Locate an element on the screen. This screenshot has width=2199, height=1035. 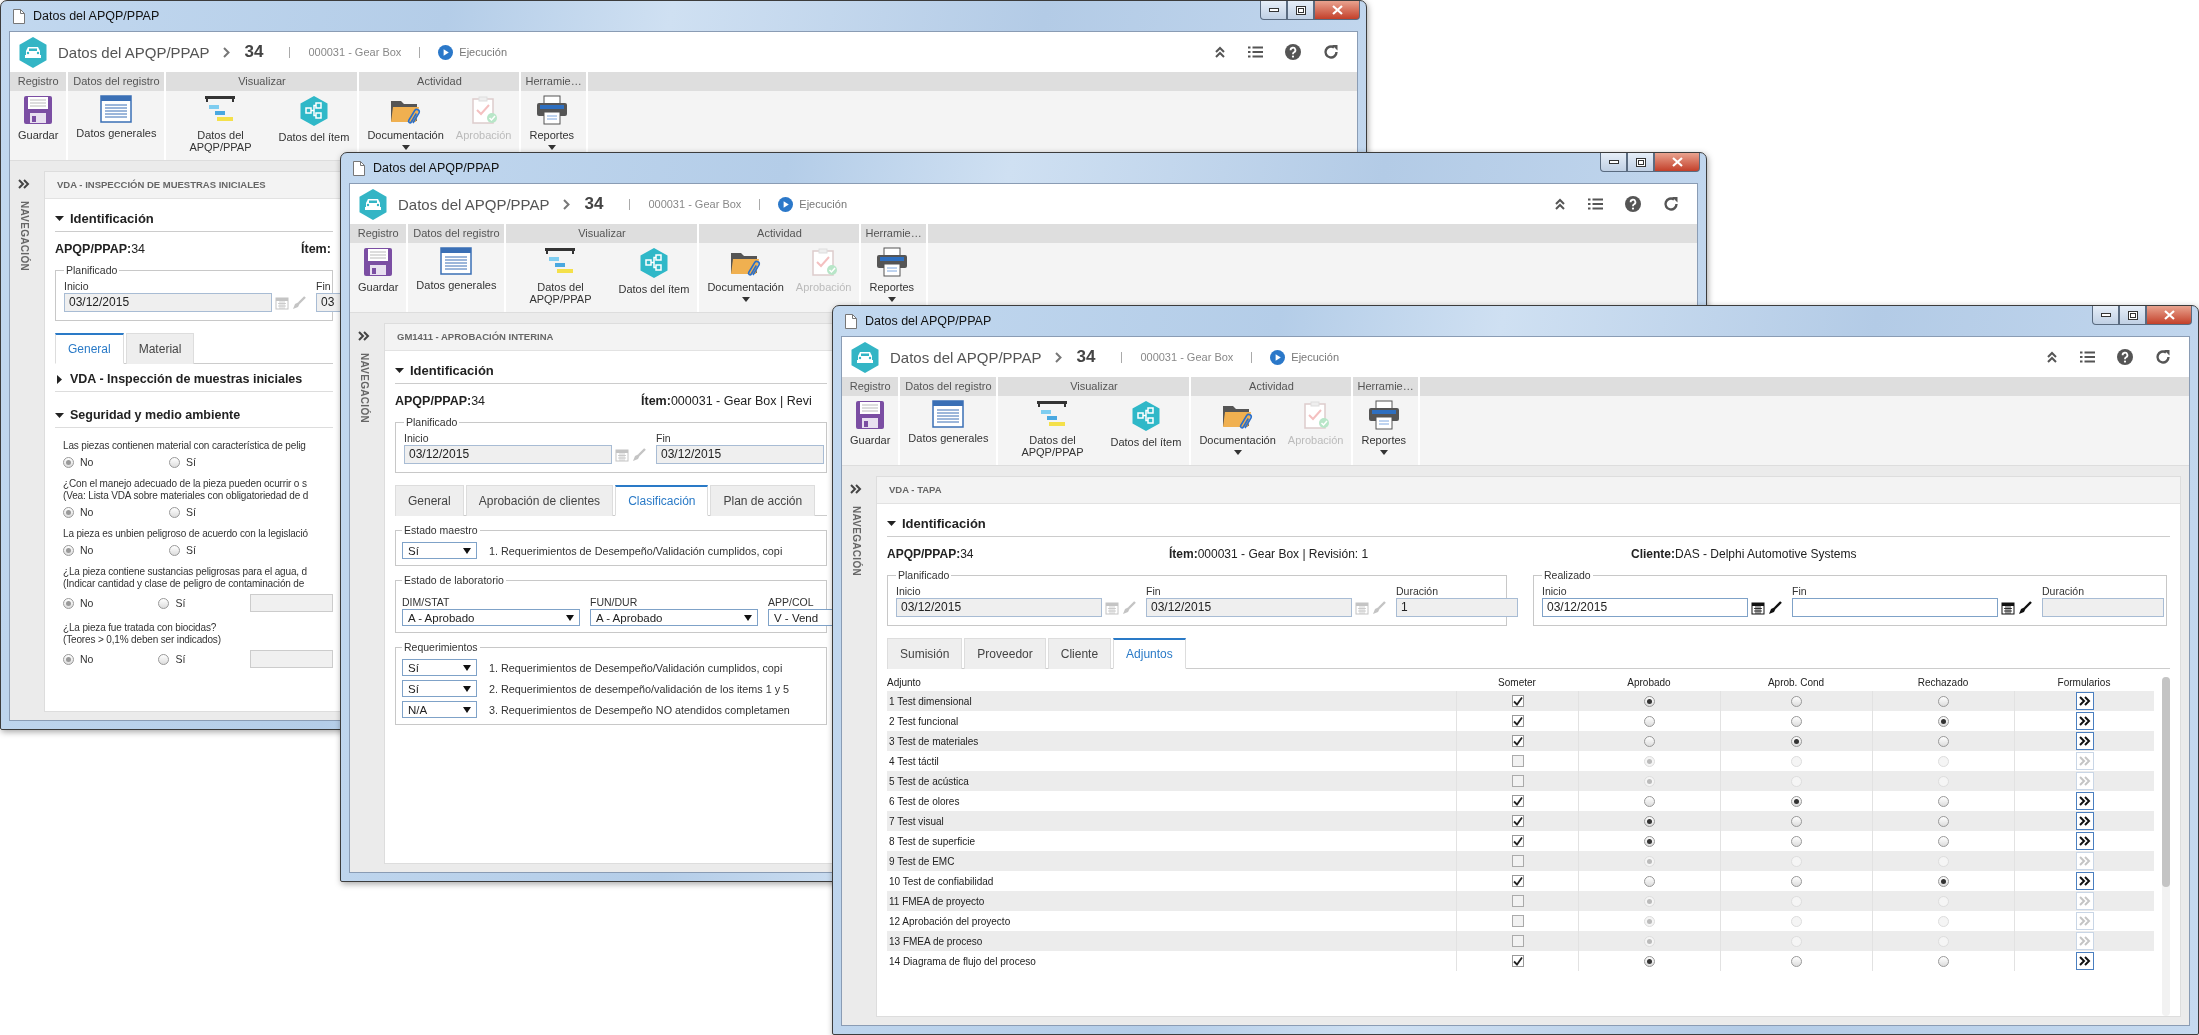
tab: Clasificación is located at coordinates (662, 500).